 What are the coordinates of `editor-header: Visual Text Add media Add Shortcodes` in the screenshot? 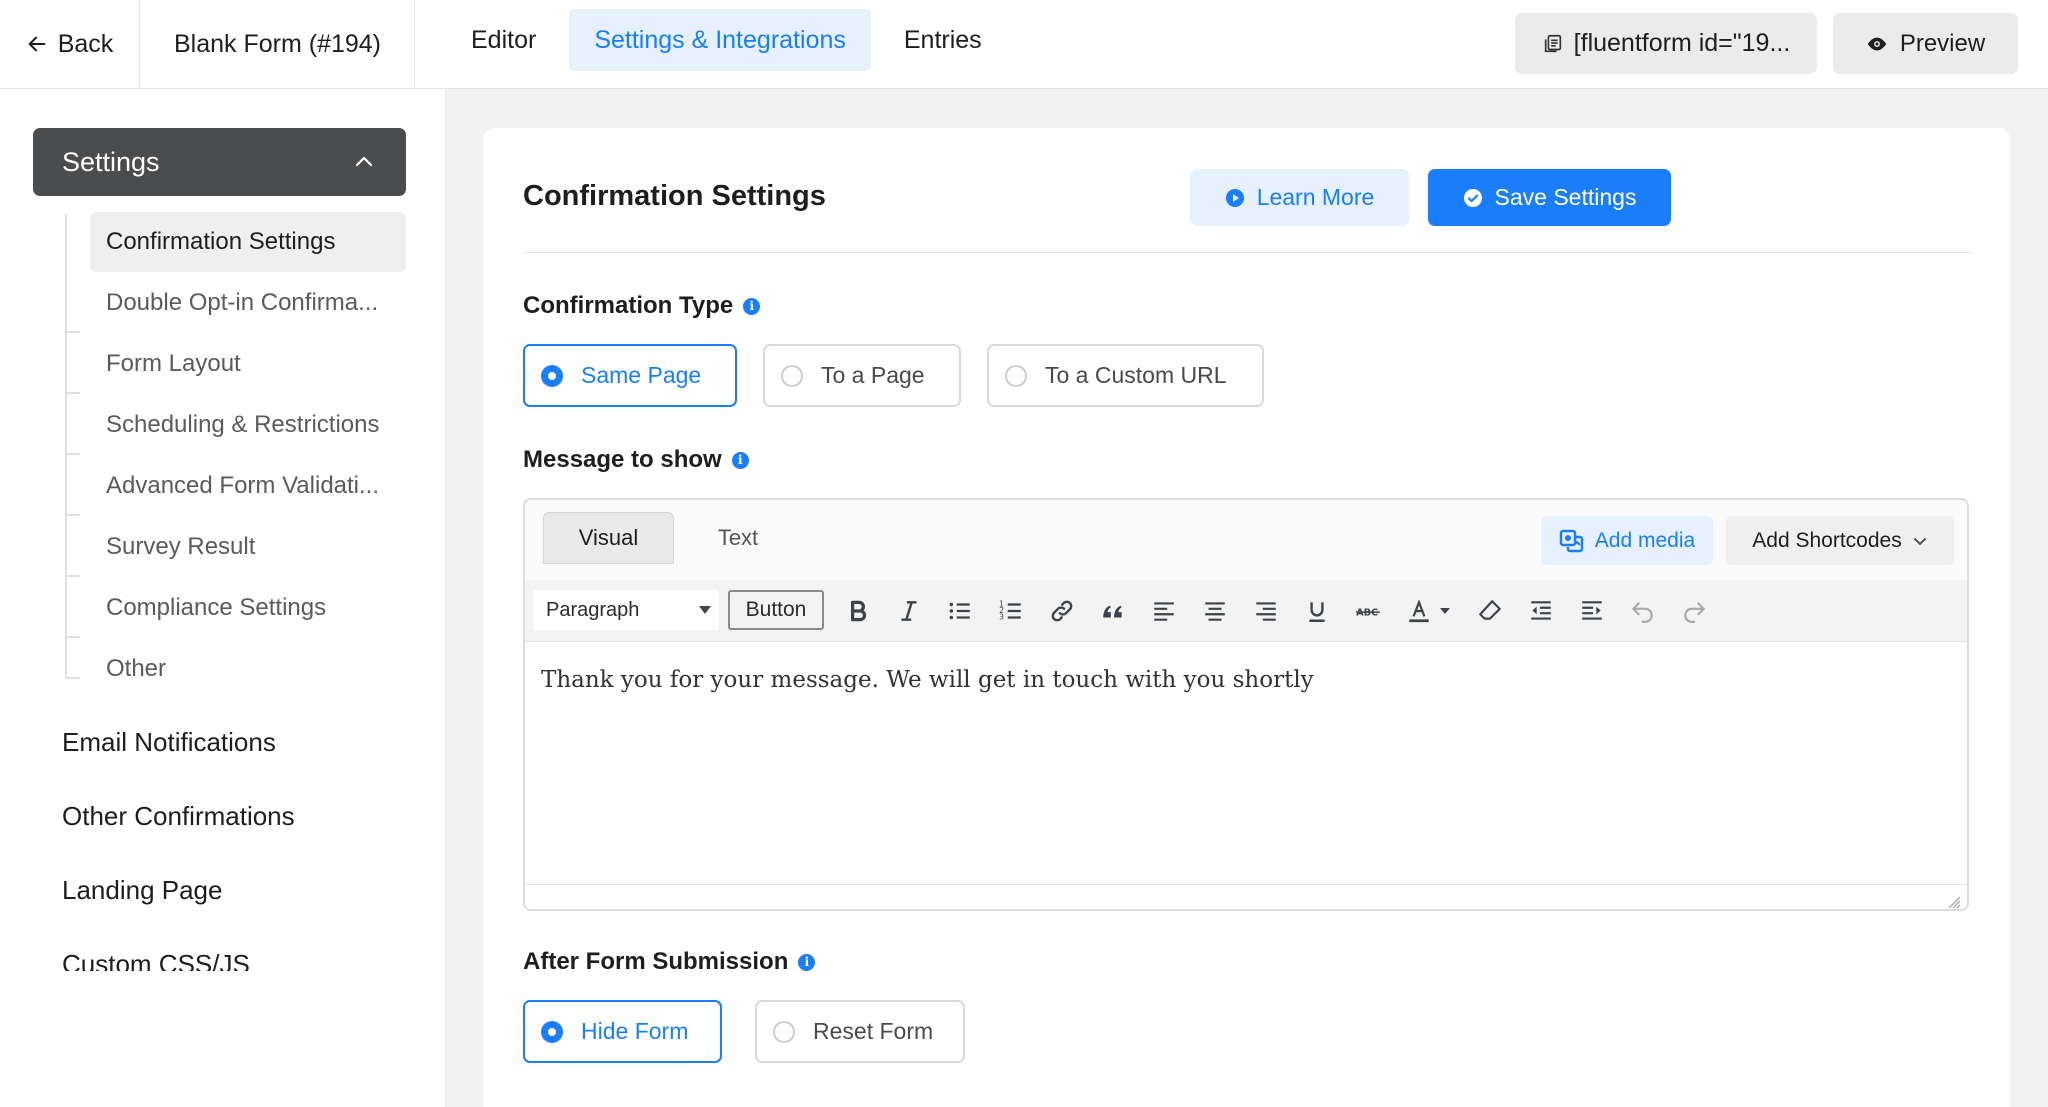 It's located at (1246, 540).